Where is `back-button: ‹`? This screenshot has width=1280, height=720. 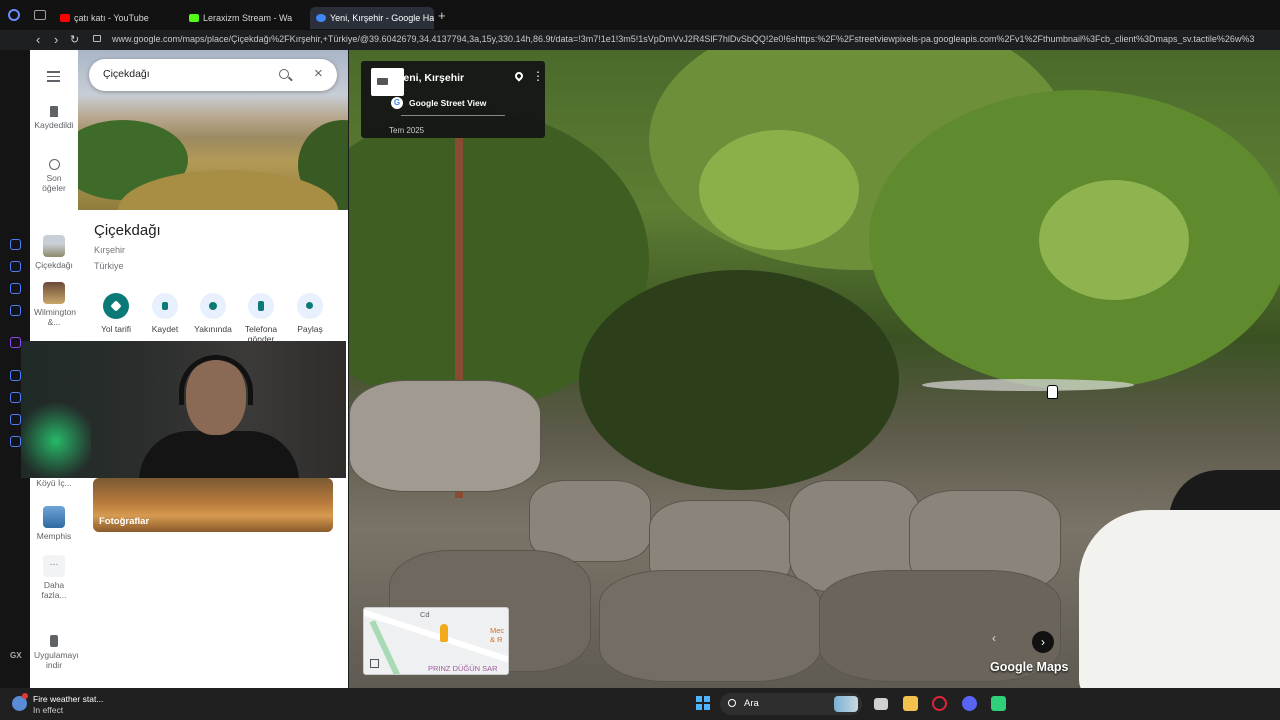 back-button: ‹ is located at coordinates (38, 40).